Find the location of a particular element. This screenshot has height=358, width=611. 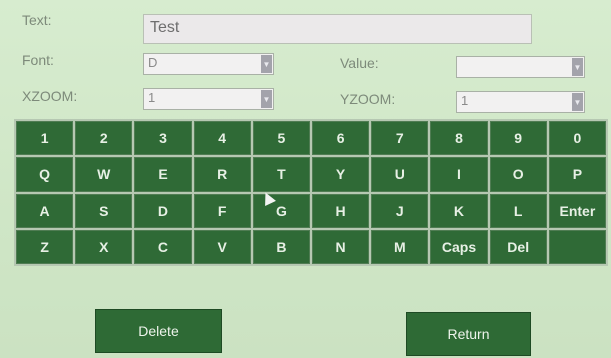

return-button: Return is located at coordinates (468, 334).